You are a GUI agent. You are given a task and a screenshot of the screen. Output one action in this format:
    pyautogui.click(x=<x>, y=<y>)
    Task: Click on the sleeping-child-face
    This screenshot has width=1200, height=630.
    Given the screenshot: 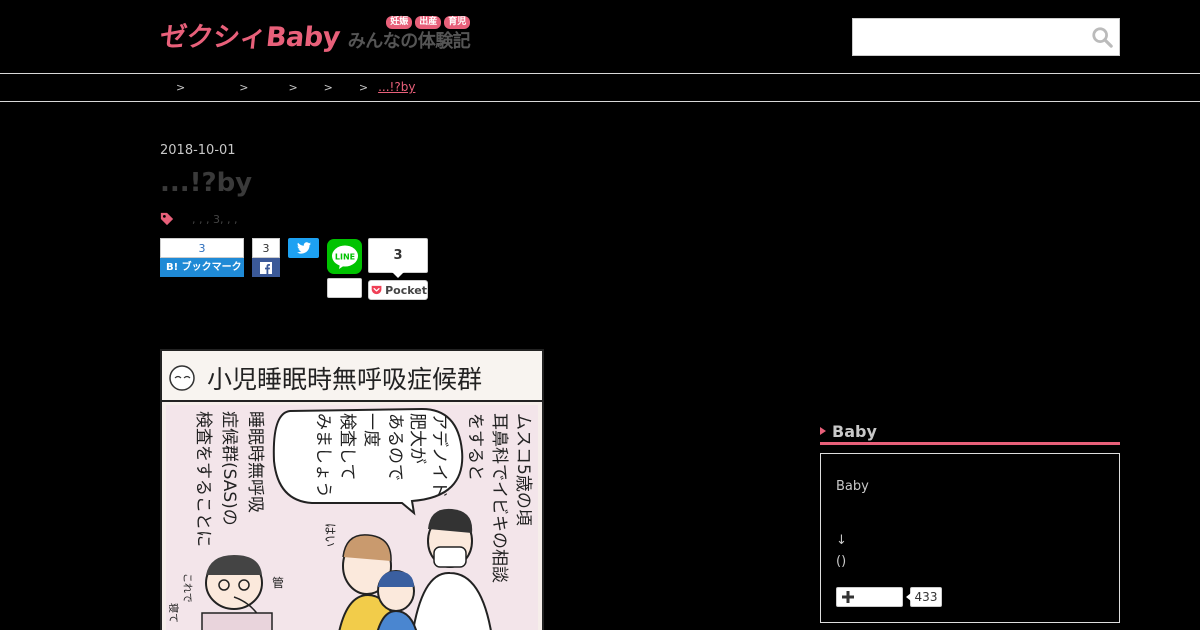 What is the action you would take?
    pyautogui.click(x=182, y=378)
    